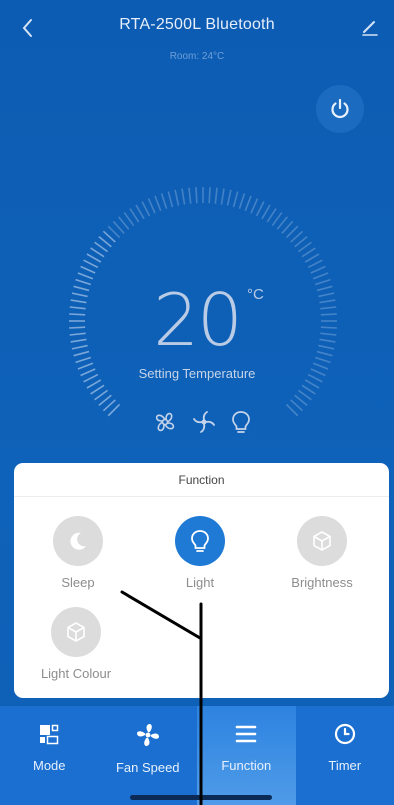  Describe the element at coordinates (246, 755) in the screenshot. I see `nav-function: Function` at that location.